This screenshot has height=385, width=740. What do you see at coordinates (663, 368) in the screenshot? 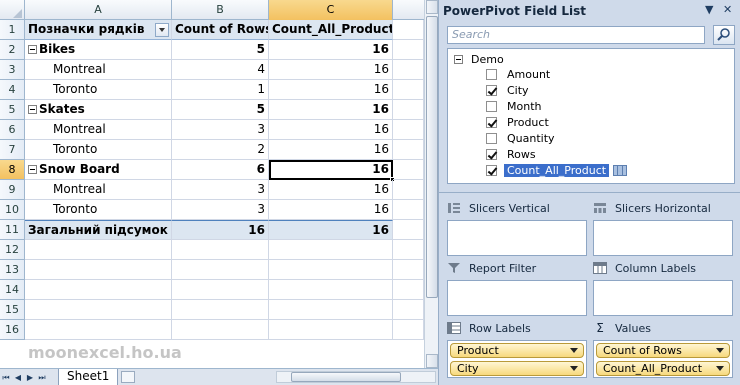
I see `value-item-count-all-product: Count_All_Product` at bounding box center [663, 368].